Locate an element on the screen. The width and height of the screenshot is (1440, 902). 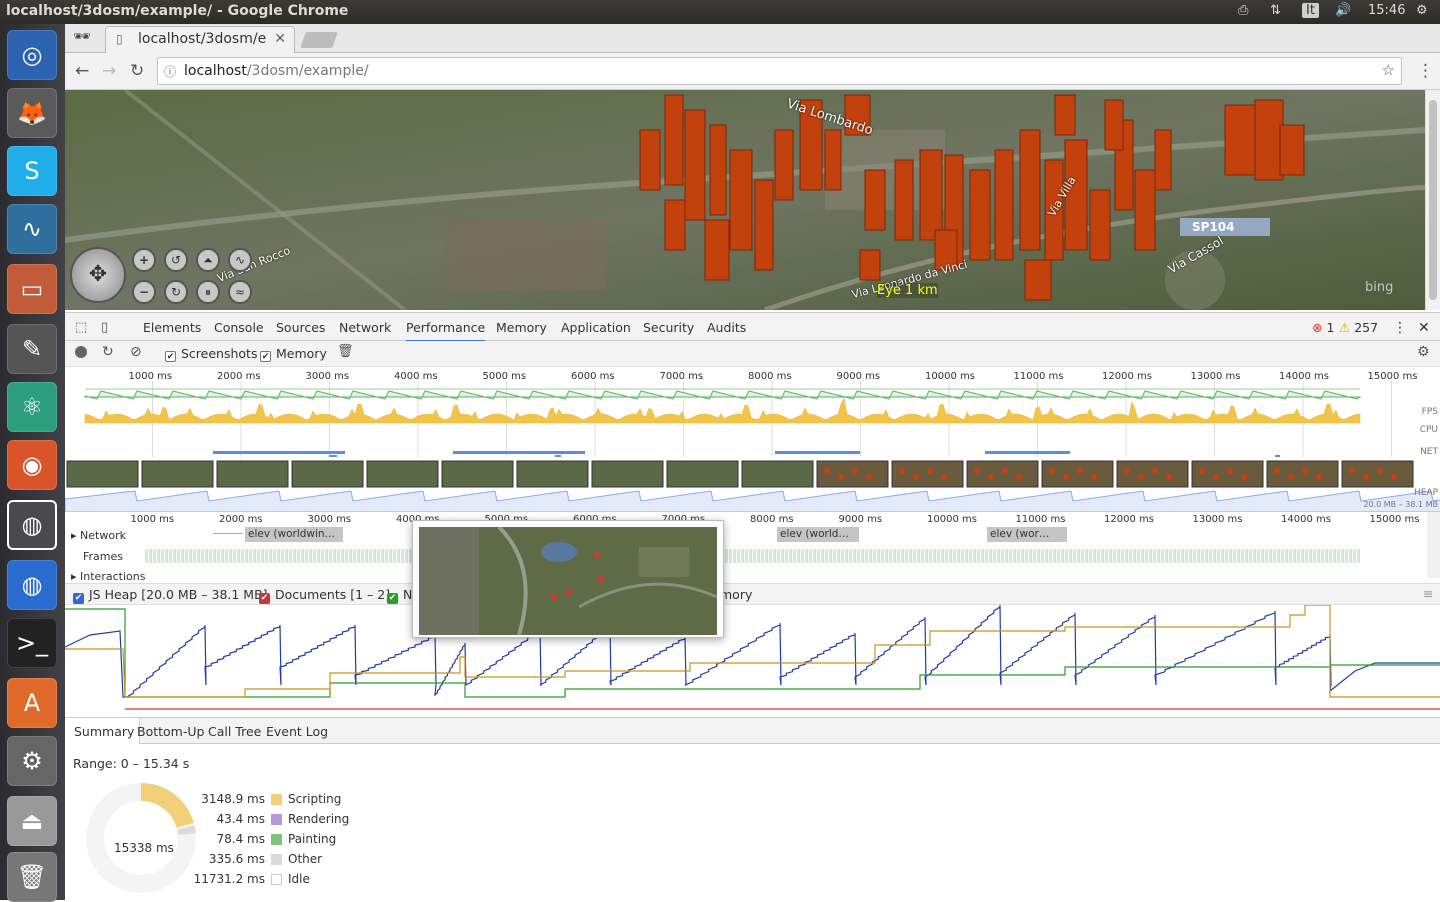
tab-event-log: Event Log is located at coordinates (297, 731).